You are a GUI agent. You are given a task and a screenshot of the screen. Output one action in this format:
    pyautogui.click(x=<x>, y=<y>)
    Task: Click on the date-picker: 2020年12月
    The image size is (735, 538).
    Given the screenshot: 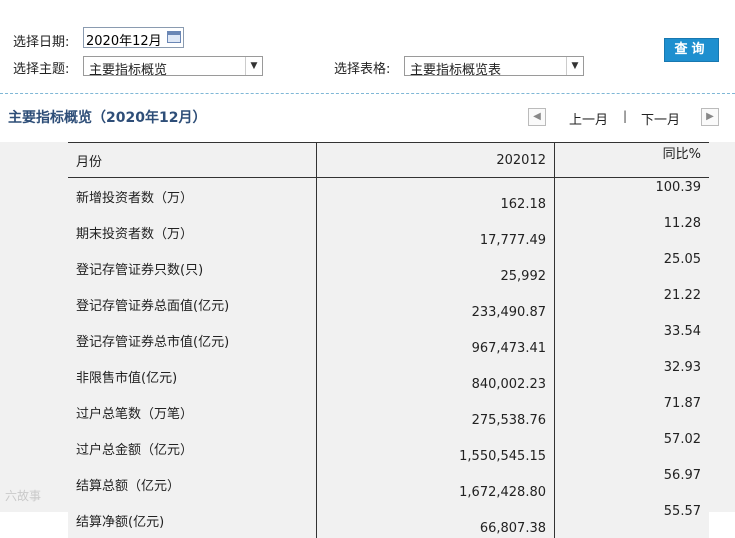 What is the action you would take?
    pyautogui.click(x=133, y=38)
    